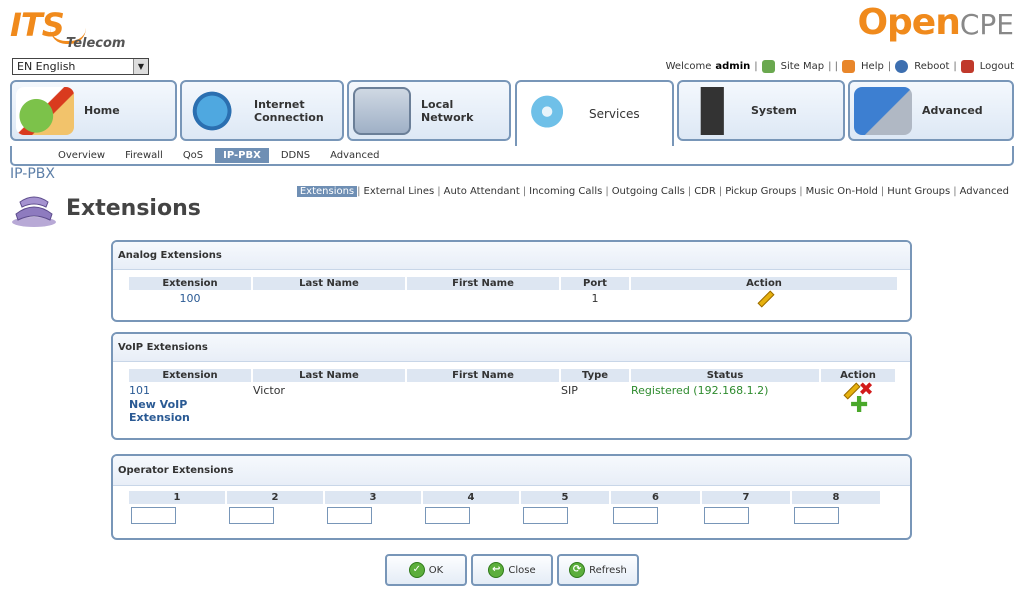  Describe the element at coordinates (436, 570) in the screenshot. I see `button-label: OK` at that location.